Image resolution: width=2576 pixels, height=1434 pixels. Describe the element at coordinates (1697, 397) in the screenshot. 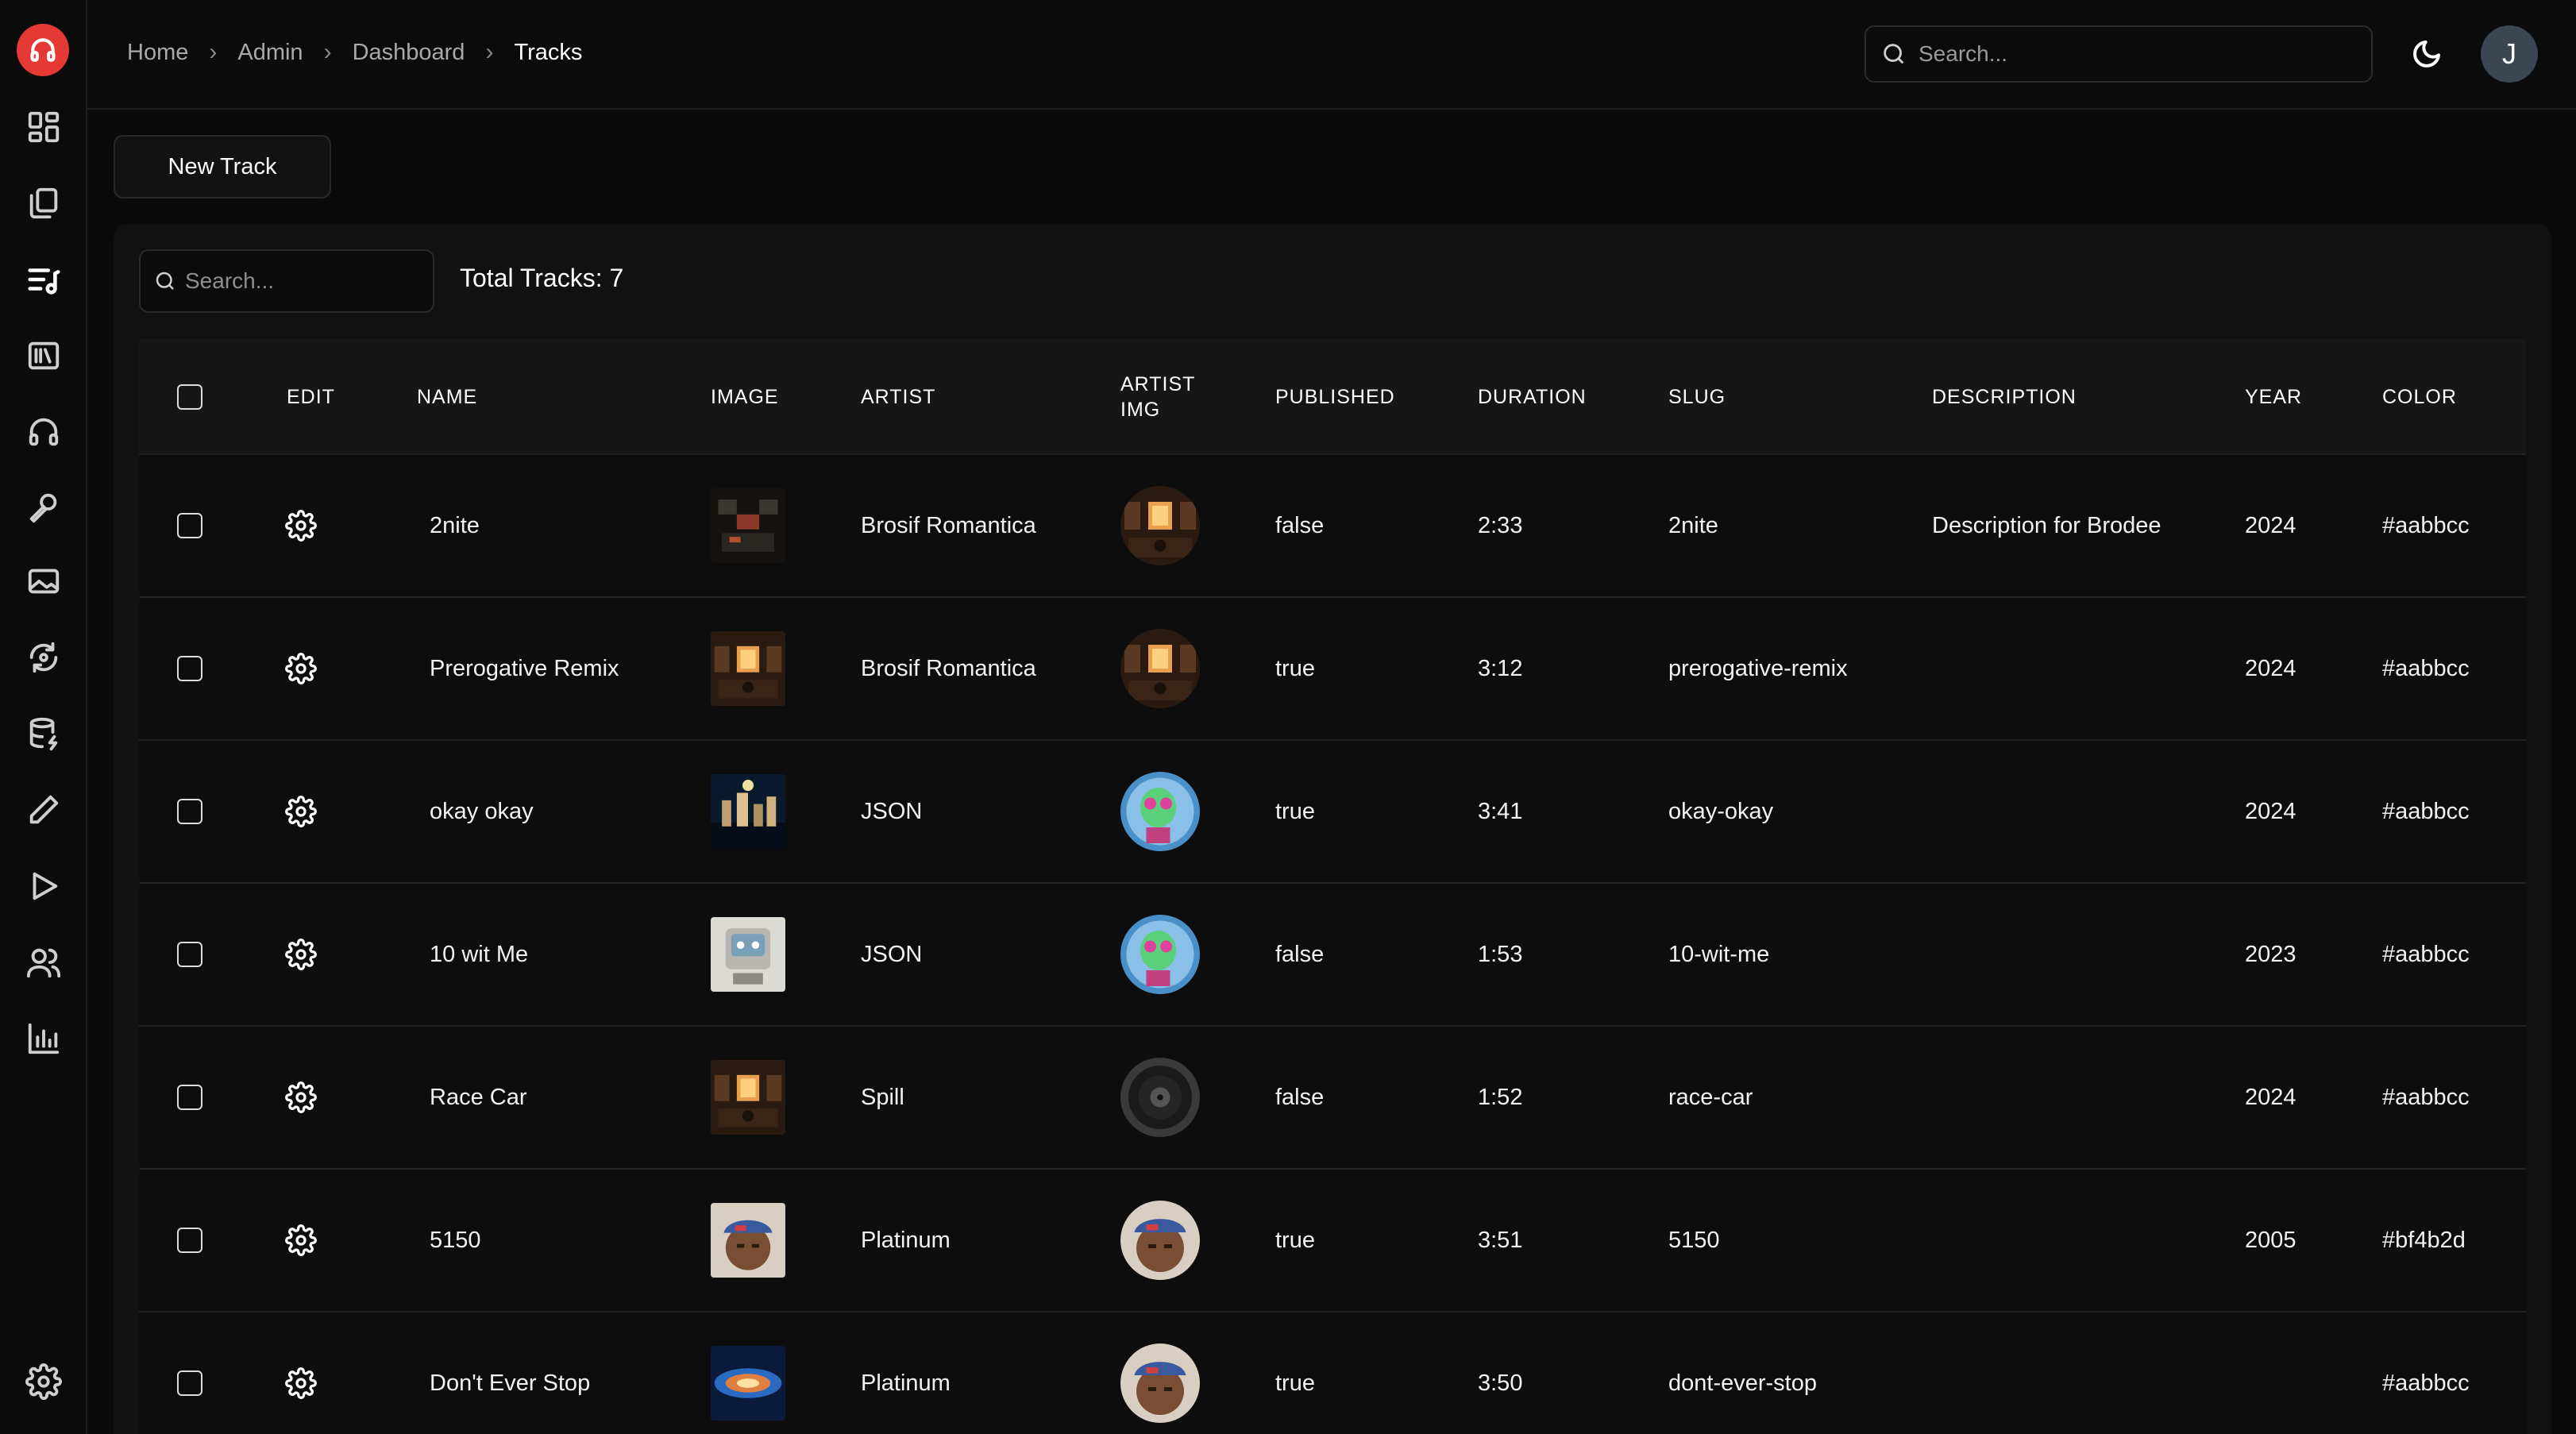

I see `column-header-slug: SLUG` at that location.